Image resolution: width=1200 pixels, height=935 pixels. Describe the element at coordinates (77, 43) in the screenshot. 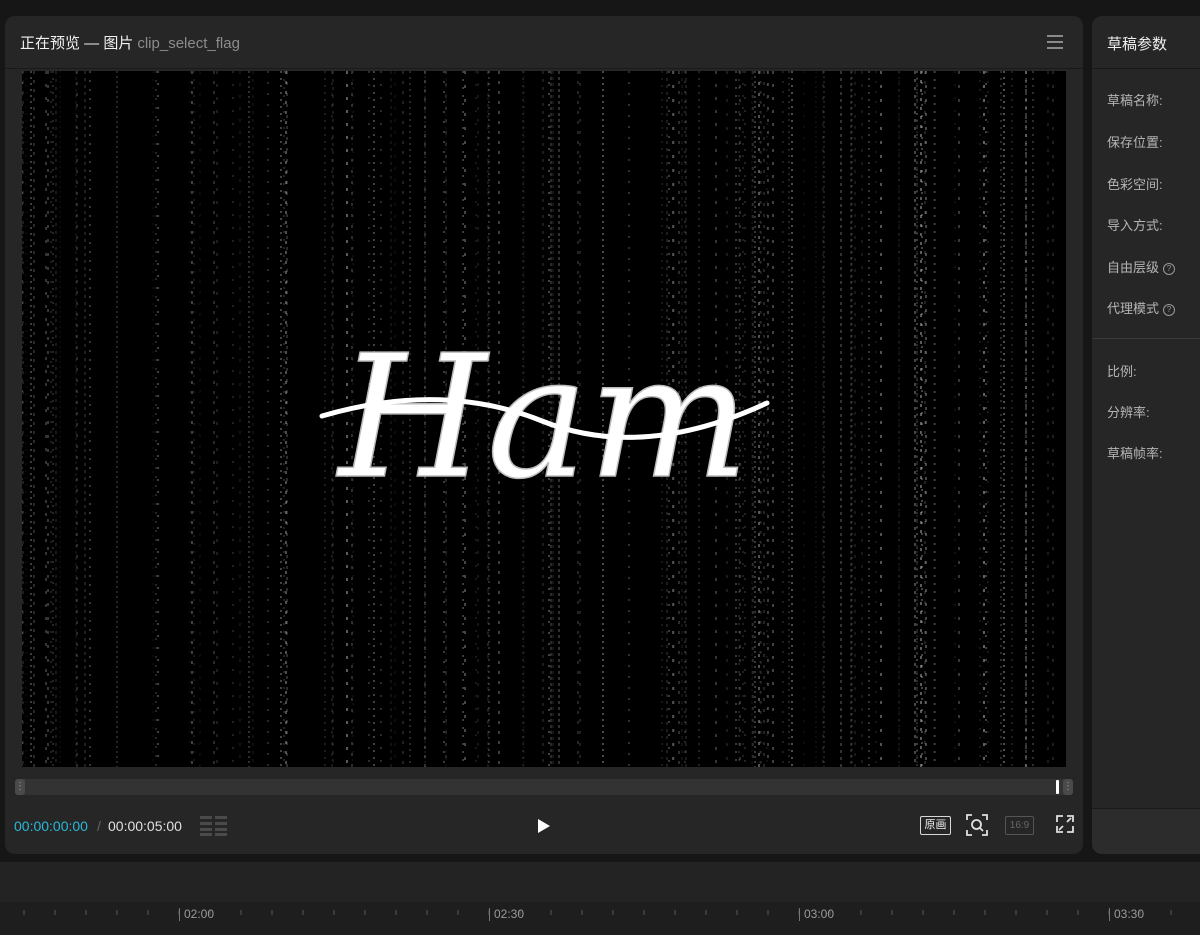

I see `preview-title-label: 正在预览 — 图片` at that location.